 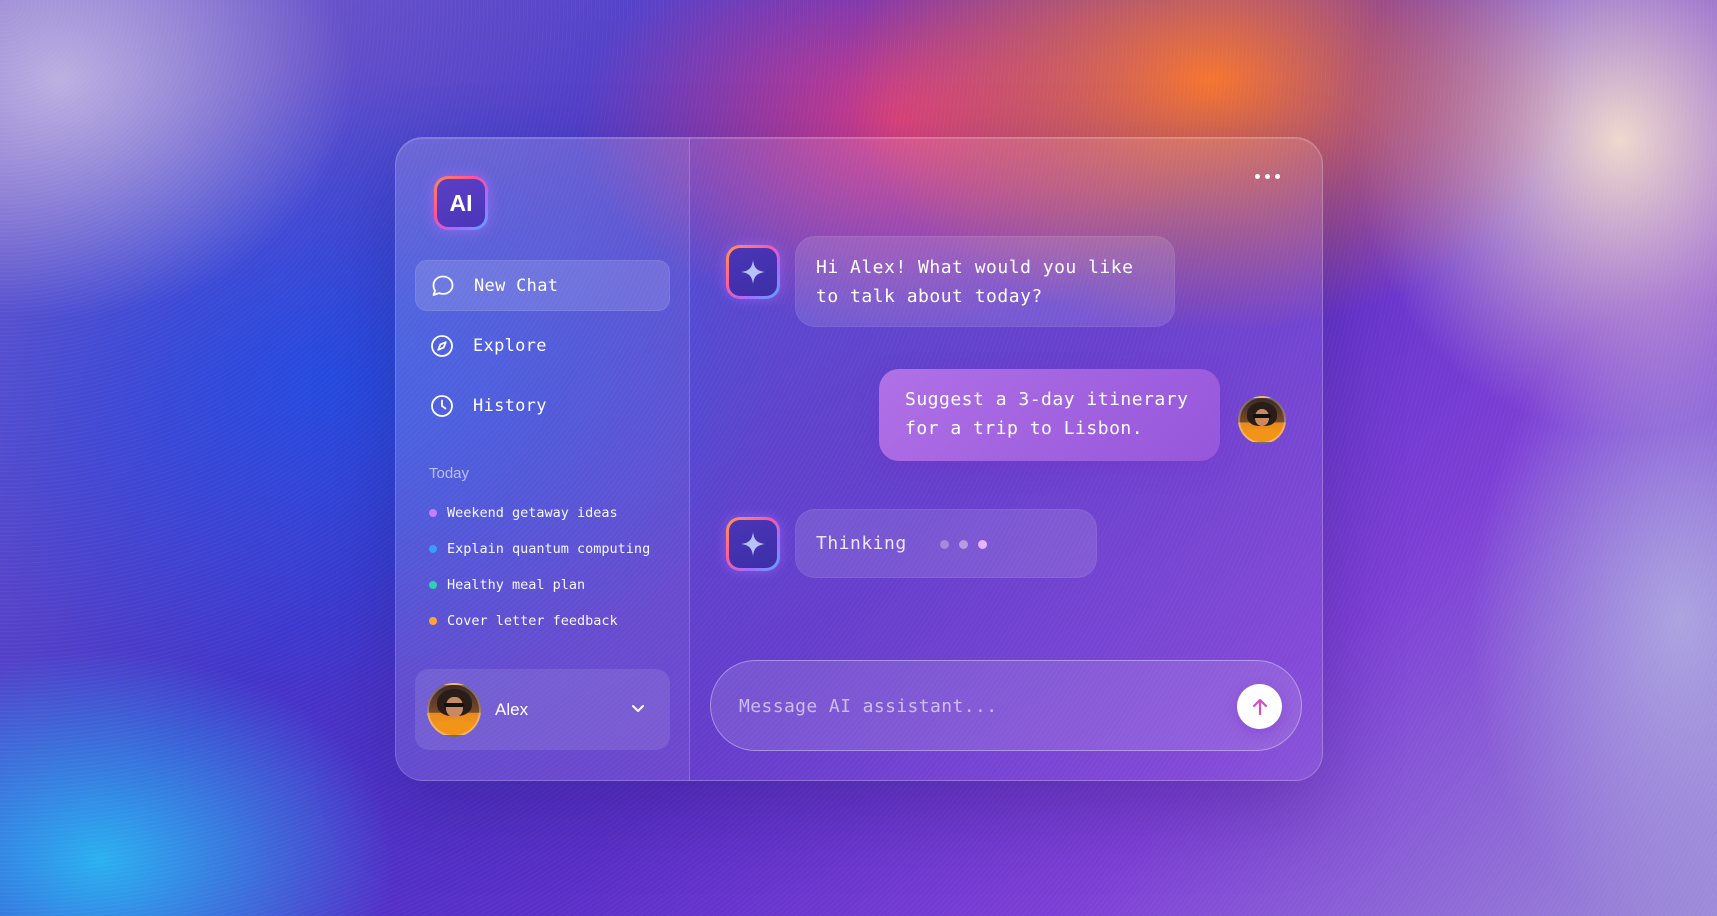 I want to click on arrow-up-icon, so click(x=1259, y=706).